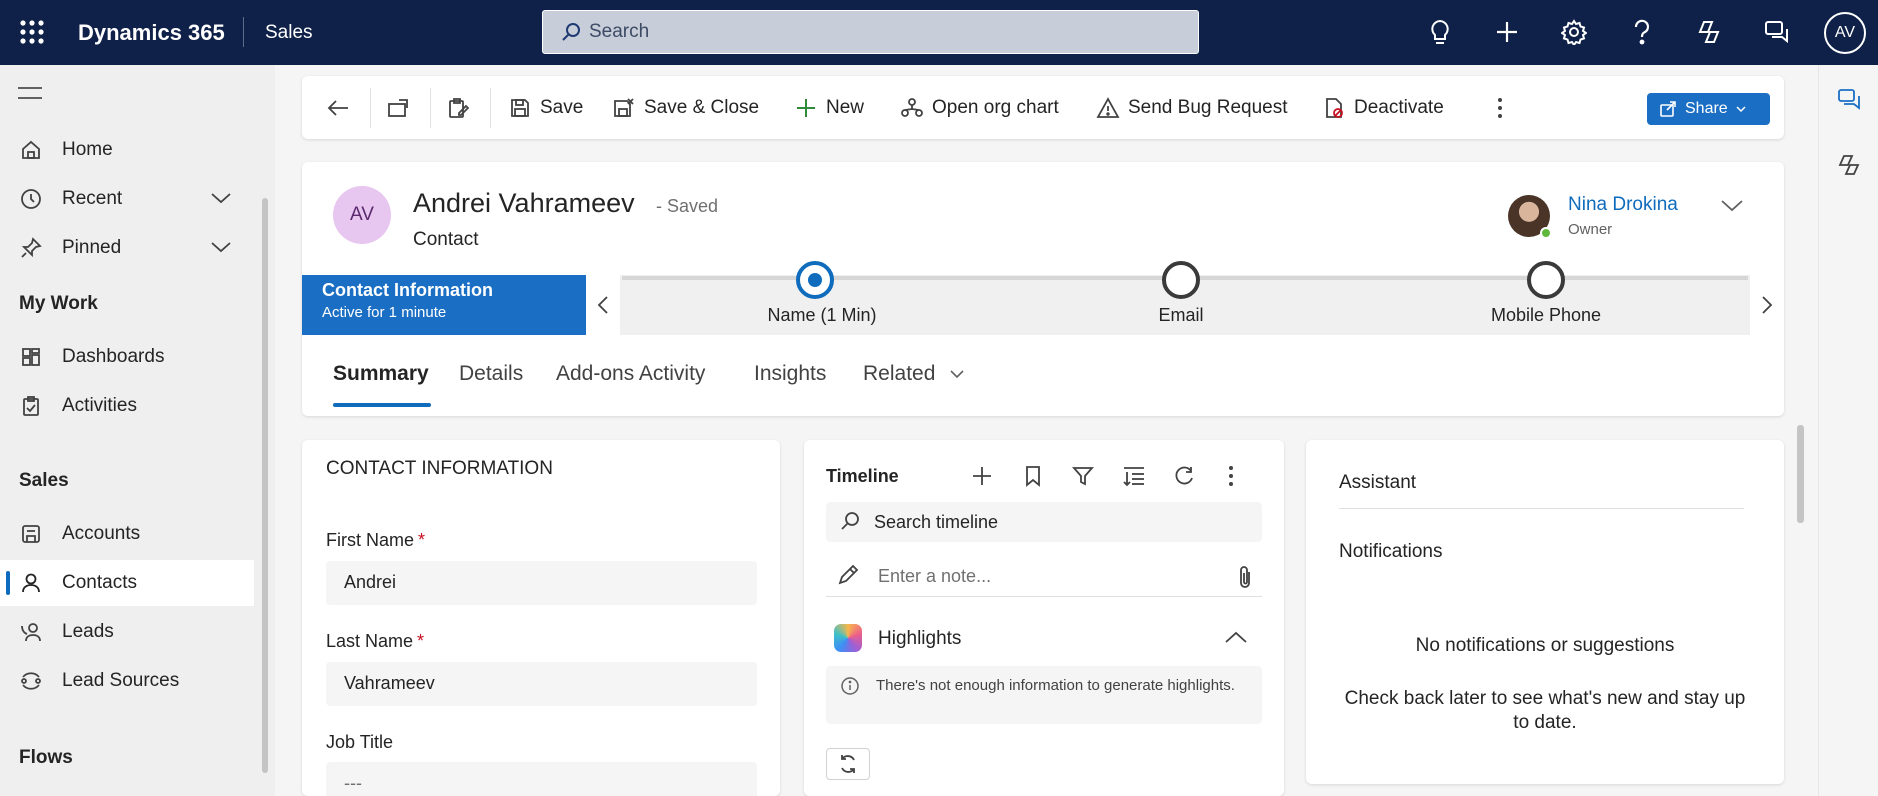  Describe the element at coordinates (444, 305) in the screenshot. I see `bpf-active-stage: Contact Information Active for 1 minute` at that location.